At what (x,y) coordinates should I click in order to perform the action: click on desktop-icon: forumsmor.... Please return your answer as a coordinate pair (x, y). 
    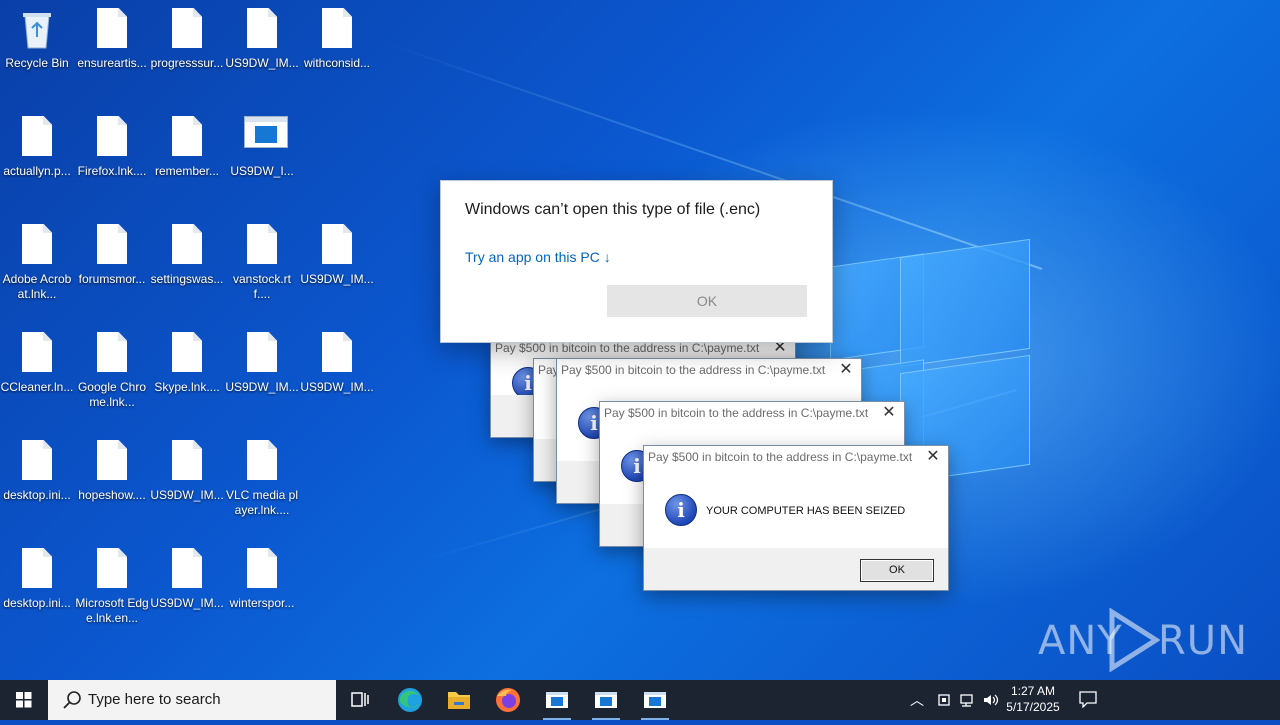
    Looking at the image, I should click on (112, 251).